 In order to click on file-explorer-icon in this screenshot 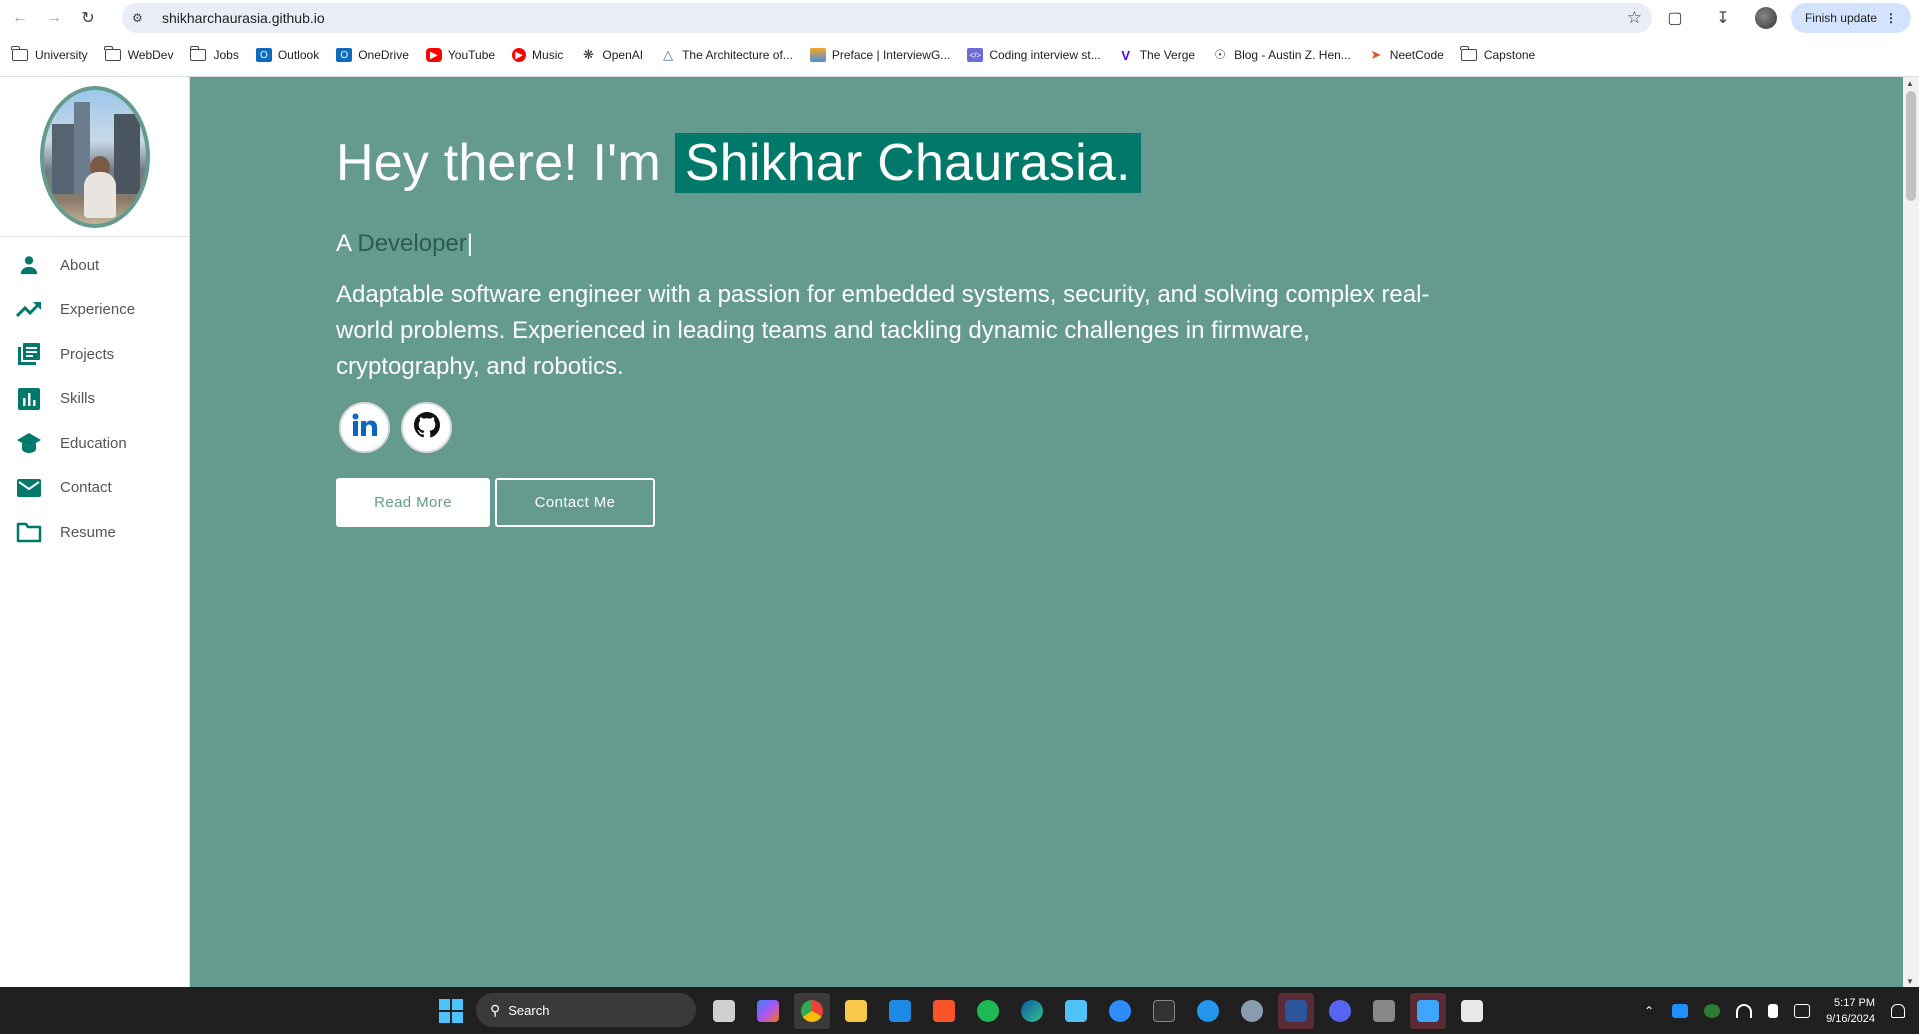, I will do `click(856, 1011)`.